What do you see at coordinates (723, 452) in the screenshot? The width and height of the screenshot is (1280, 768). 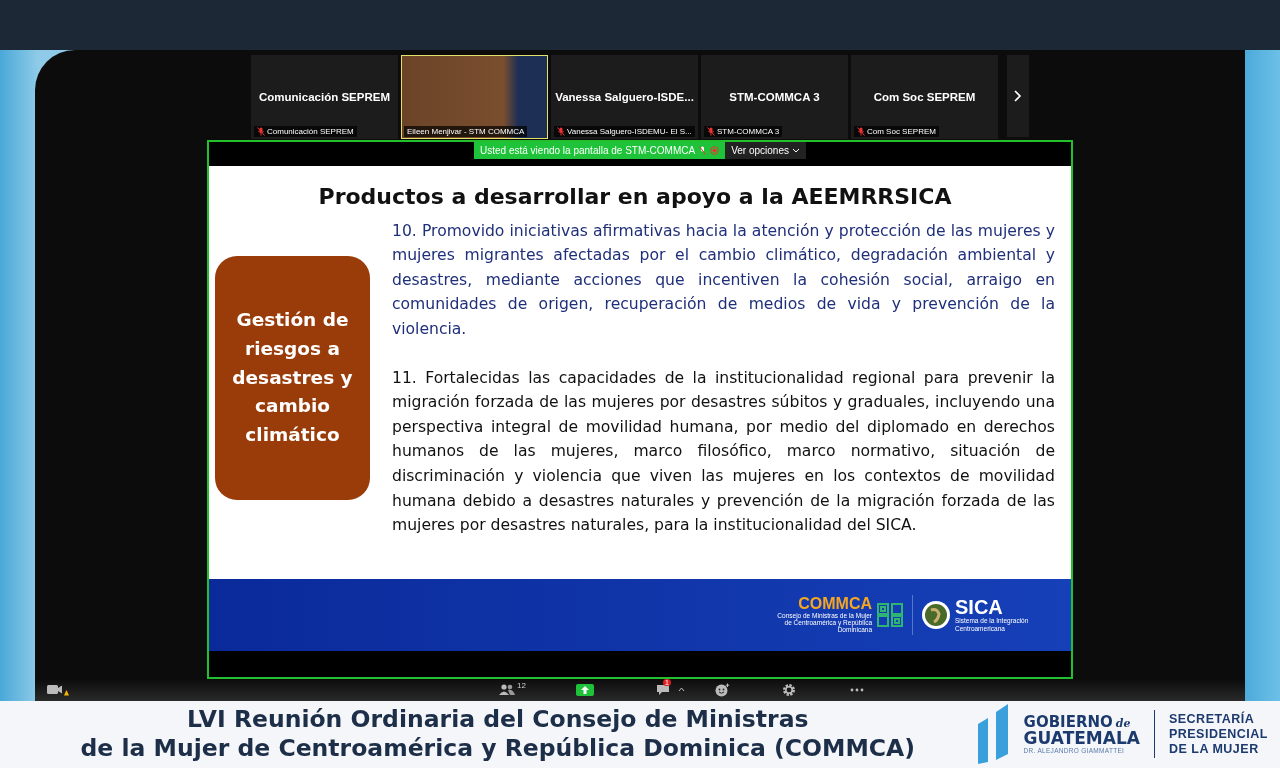 I see `slide-paragraph: 11. Fortalecidas las capacidades de la institucionalidad regional para prevenir la migración forzada de las mujeres por desastres súbitos y graduales, incluyendo una perspectiva integral de movilidad humana, por medio del diplomado en derechos humanos de las mujeres, marco filosófico, marco normativo, situación de discriminación y violencia que viven las mujeres en los contextos de movilidad humana debido a desastres naturales y prevención de la migración forzada de las mujeres por desastres naturales, para la institucionalidad del SICA.` at bounding box center [723, 452].